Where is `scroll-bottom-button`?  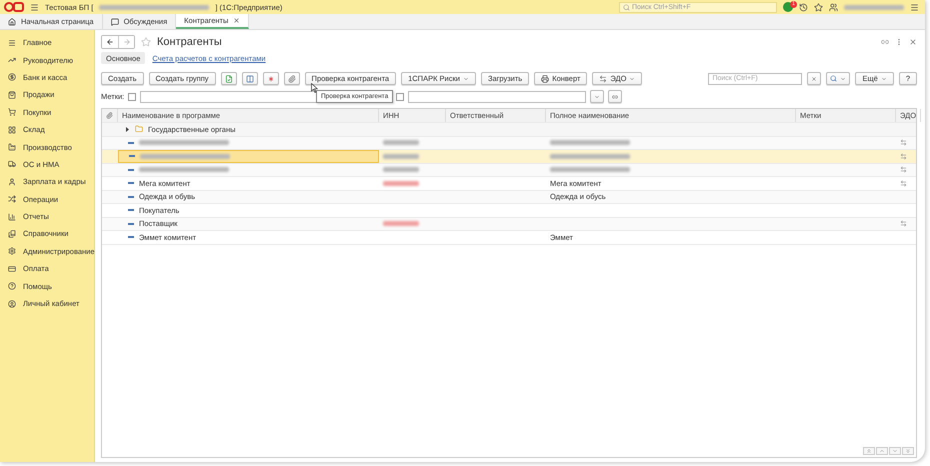 scroll-bottom-button is located at coordinates (908, 451).